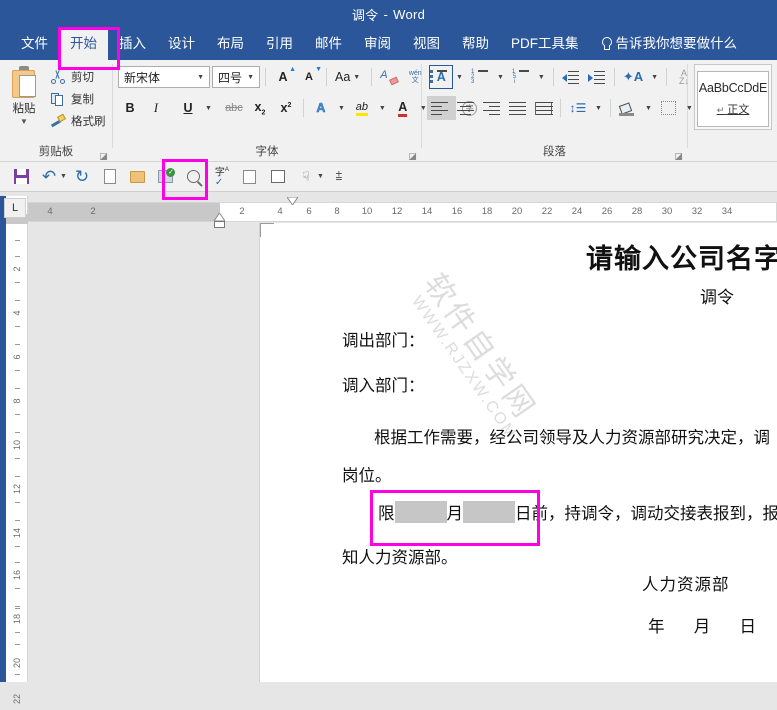 This screenshot has height=710, width=777. Describe the element at coordinates (103, 156) in the screenshot. I see `clipboard-dialog-launcher-icon: ◪` at that location.